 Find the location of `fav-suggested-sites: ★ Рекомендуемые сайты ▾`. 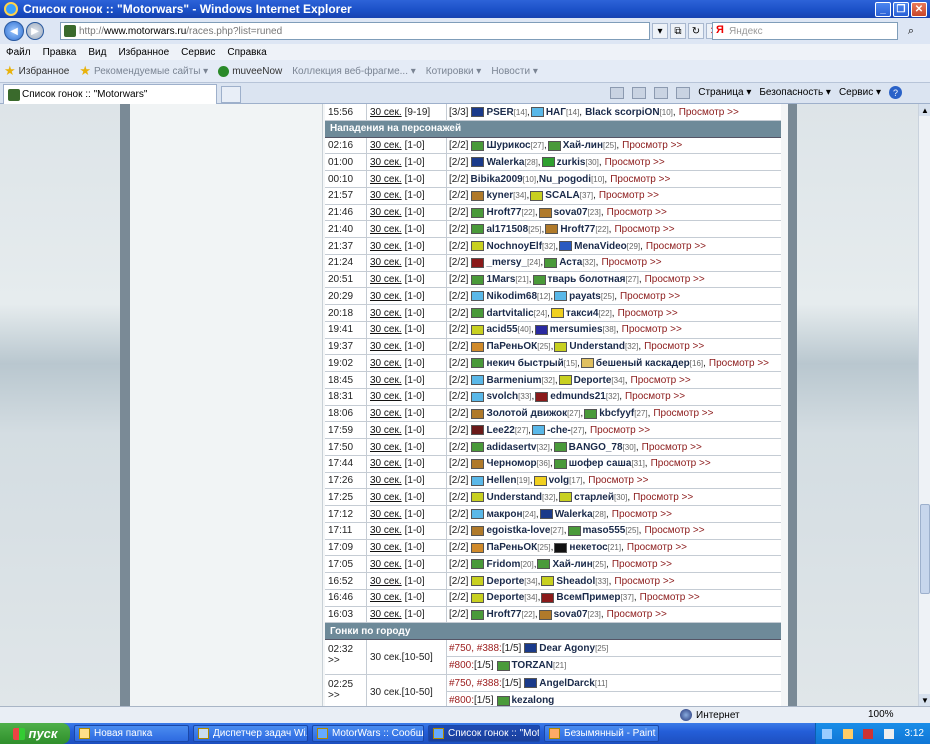

fav-suggested-sites: ★ Рекомендуемые сайты ▾ is located at coordinates (143, 71).